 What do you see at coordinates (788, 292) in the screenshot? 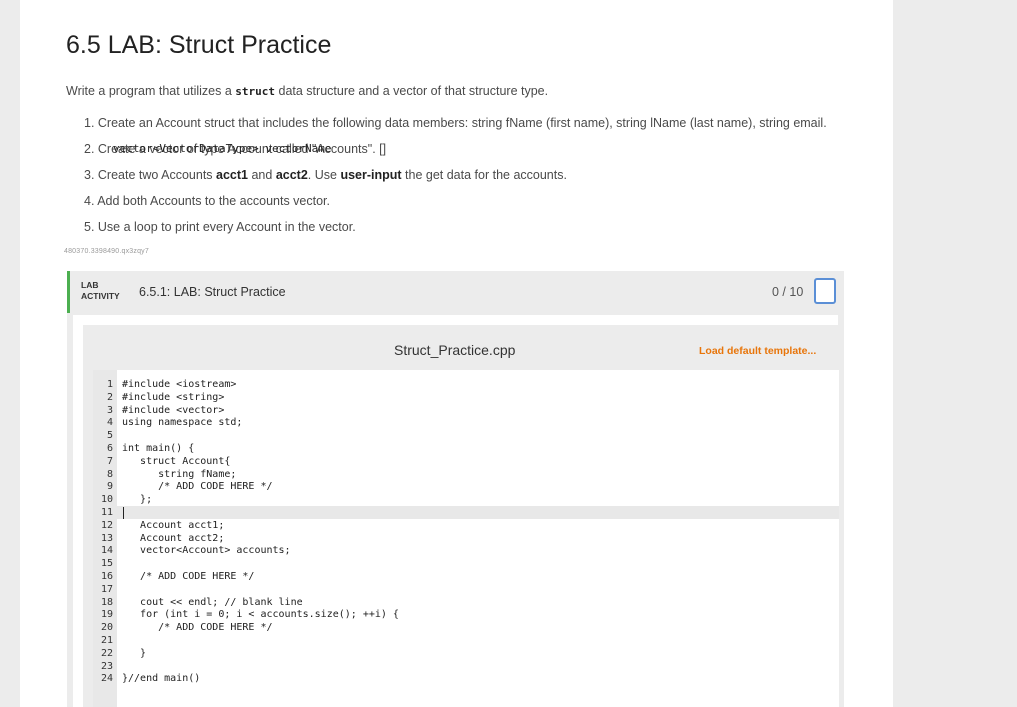
I see `score: 0 / 10` at bounding box center [788, 292].